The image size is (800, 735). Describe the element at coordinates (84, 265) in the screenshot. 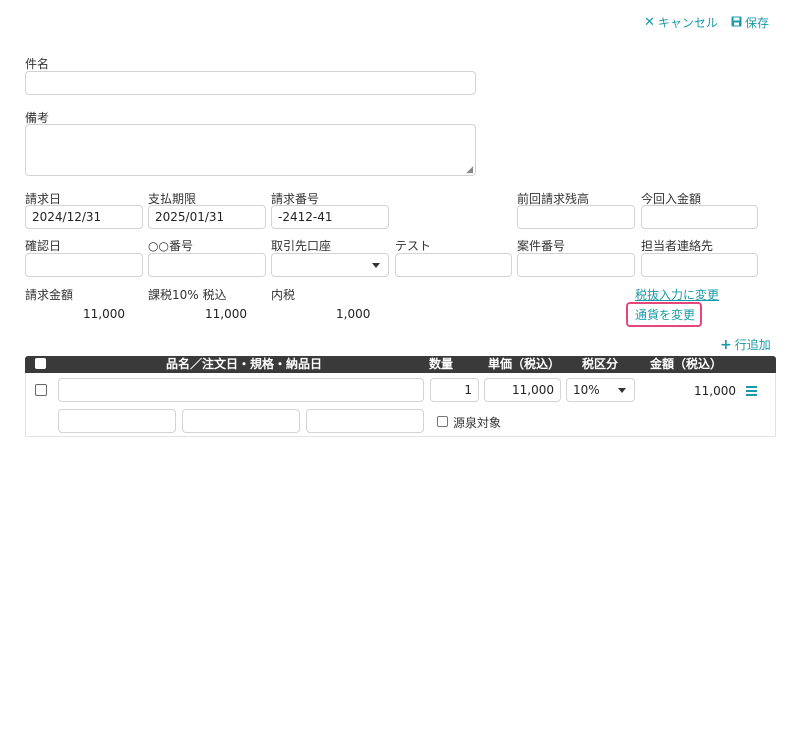

I see `confirm-date-input` at that location.